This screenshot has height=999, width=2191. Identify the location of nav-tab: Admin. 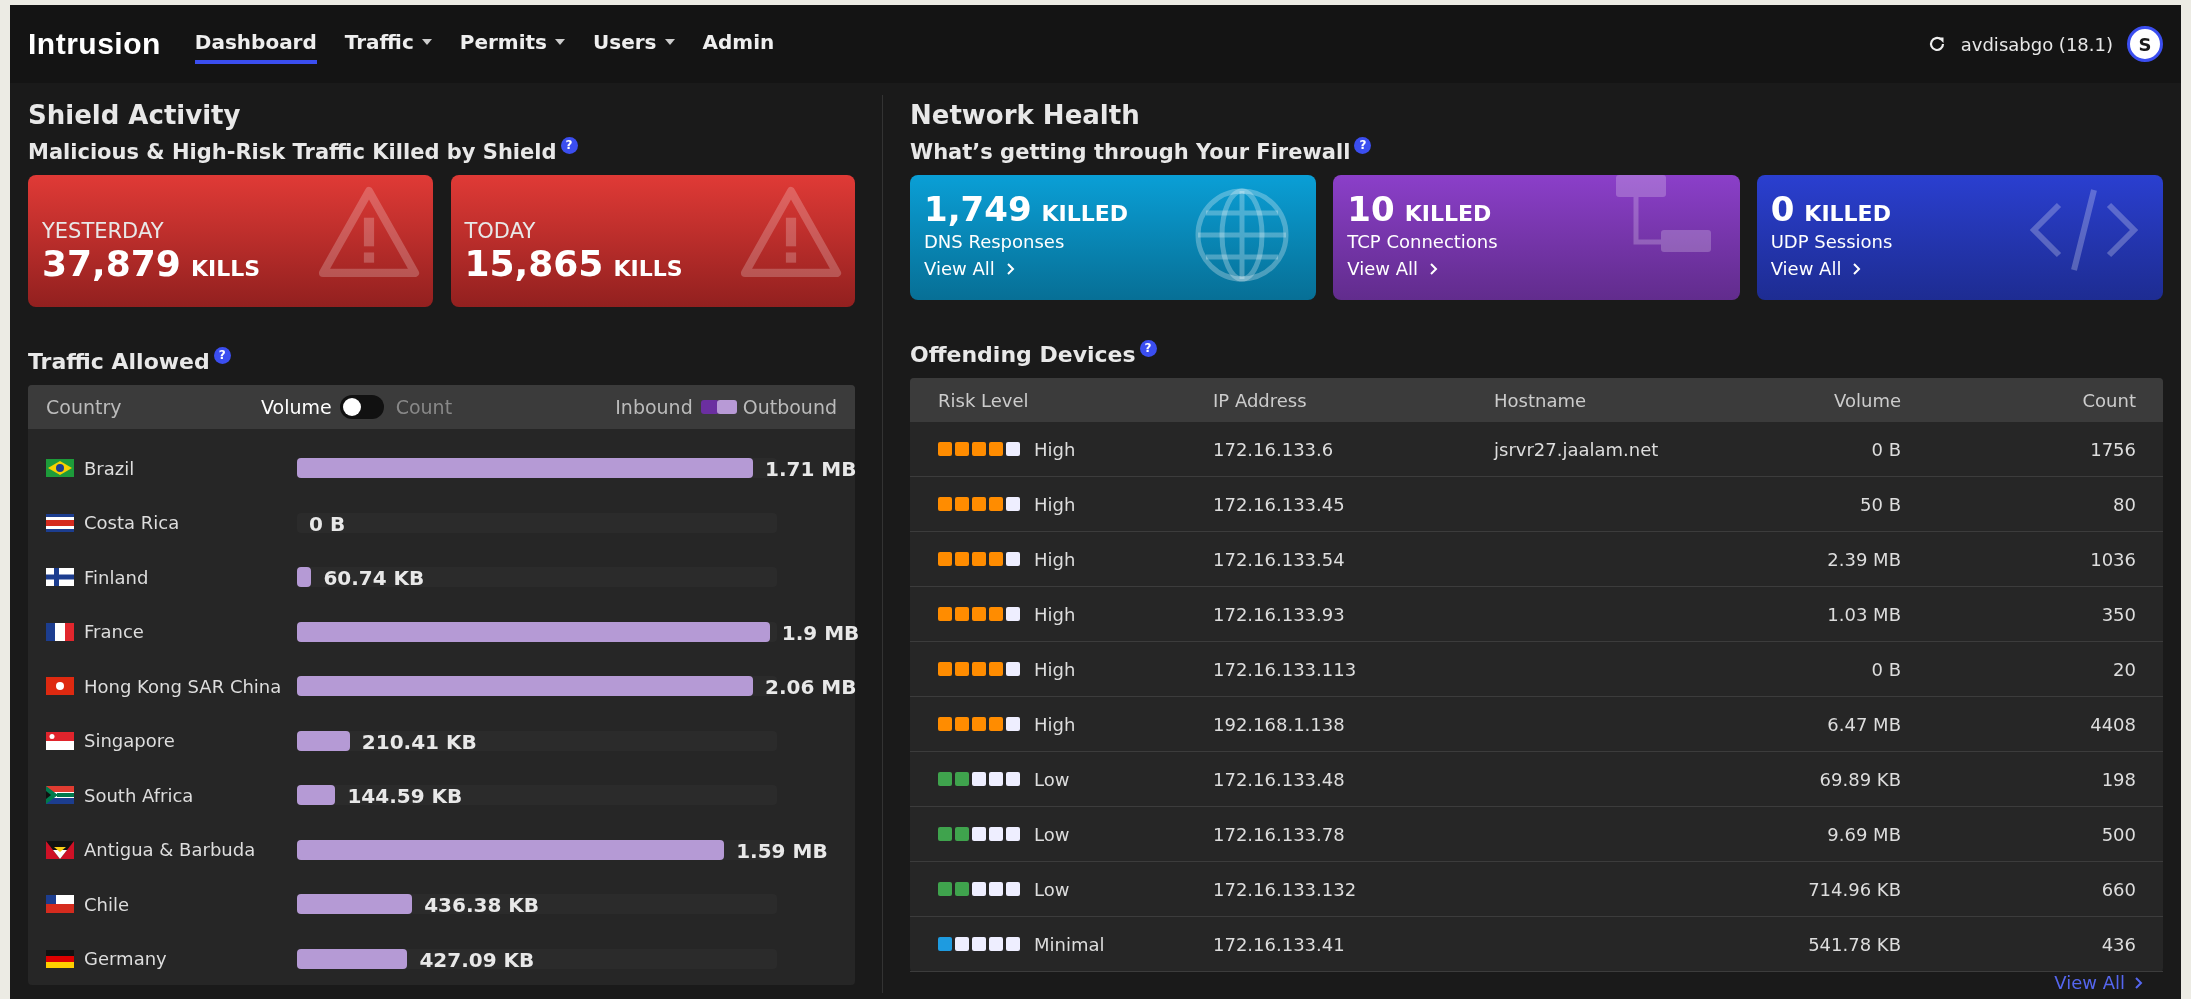
(738, 44).